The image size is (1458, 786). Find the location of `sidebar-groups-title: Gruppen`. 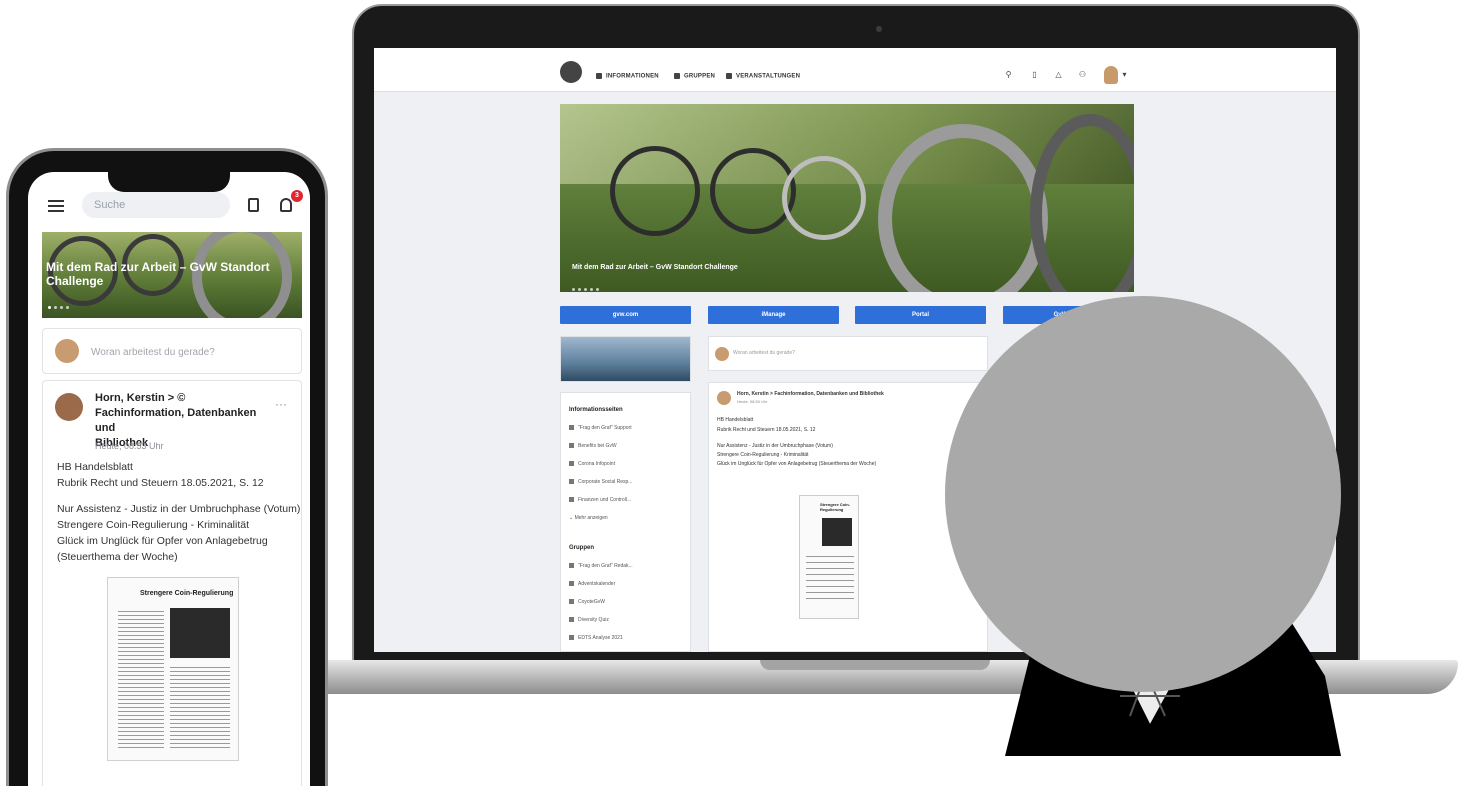

sidebar-groups-title: Gruppen is located at coordinates (581, 548).